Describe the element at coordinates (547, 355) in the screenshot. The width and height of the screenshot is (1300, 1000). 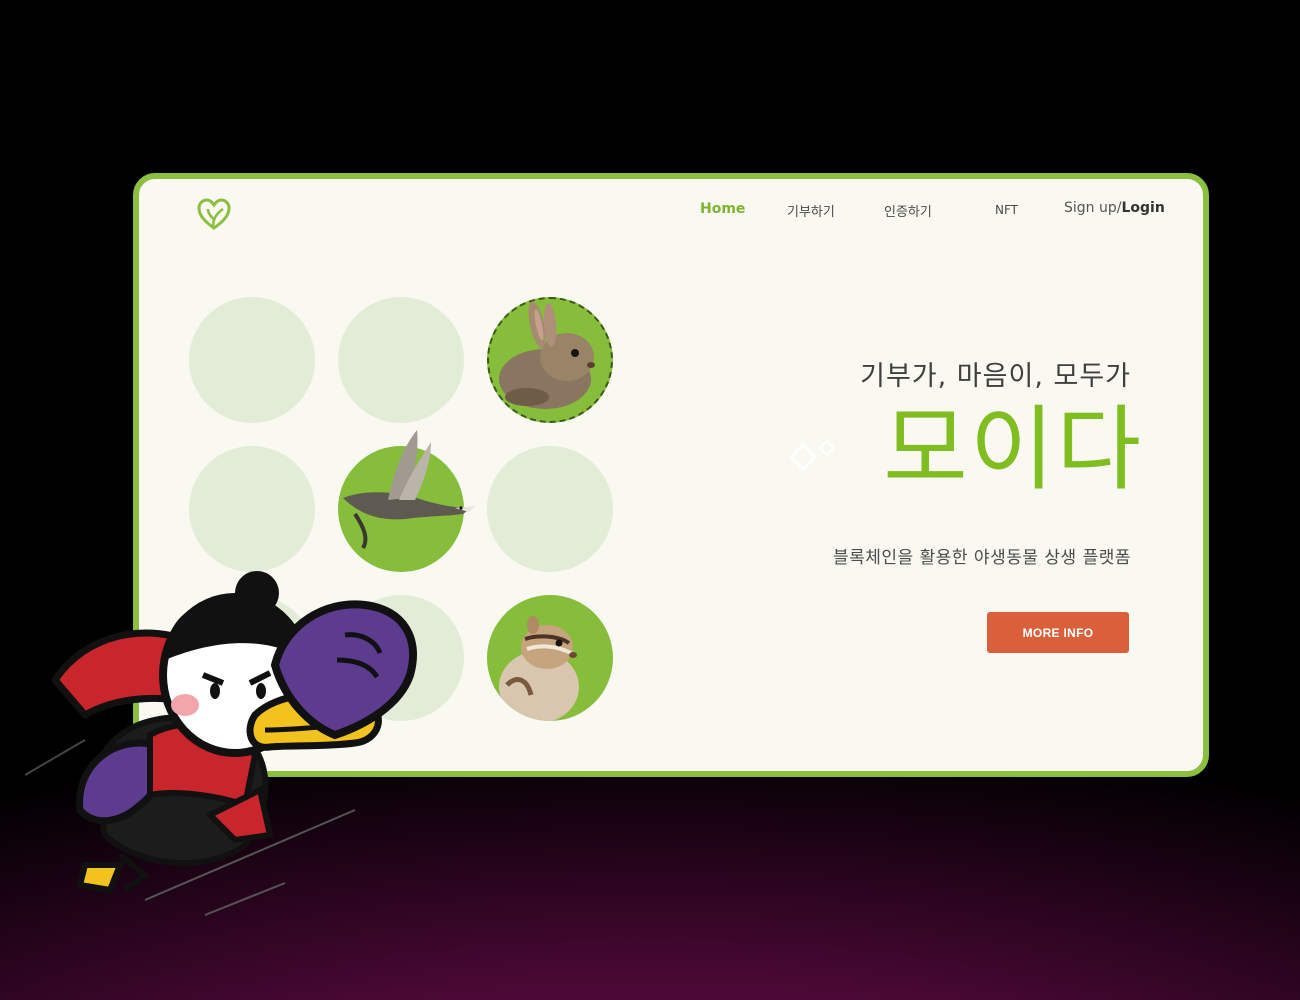
I see `rabbit-icon` at that location.